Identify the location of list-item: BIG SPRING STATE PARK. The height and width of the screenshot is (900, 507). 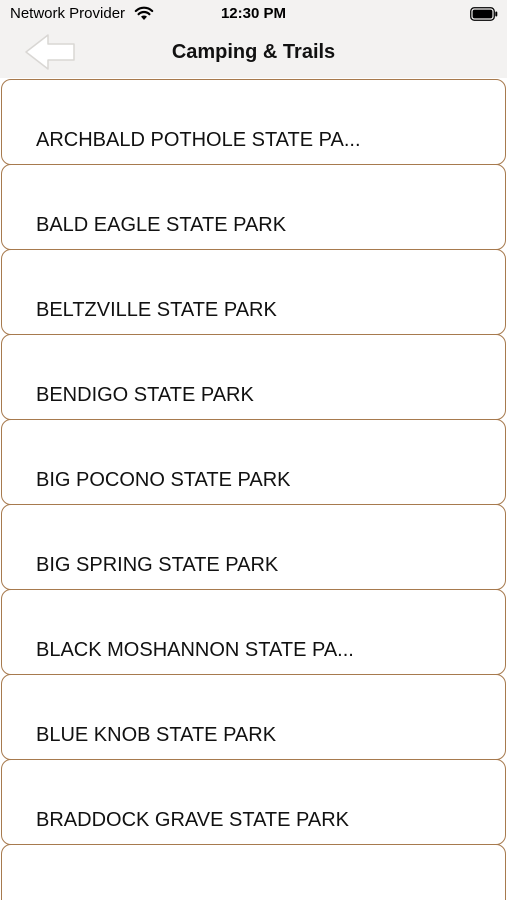
(253, 547).